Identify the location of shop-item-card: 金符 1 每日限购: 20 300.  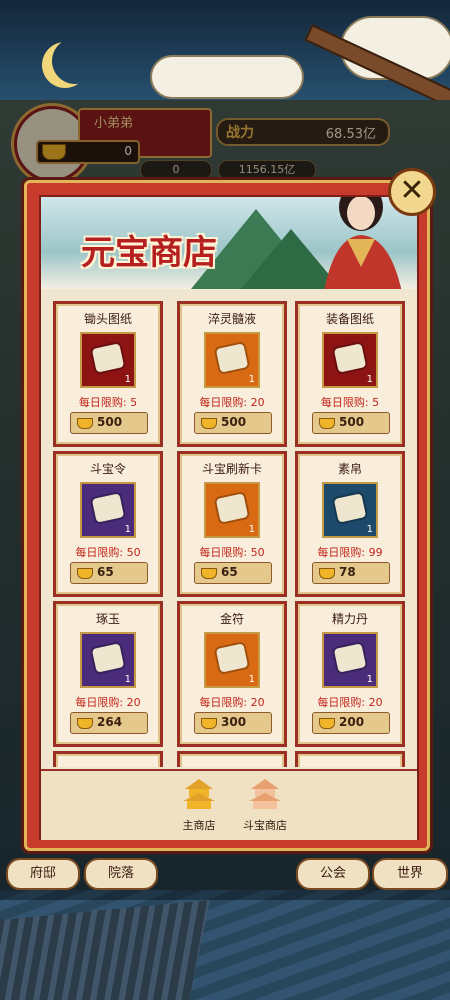
(232, 674).